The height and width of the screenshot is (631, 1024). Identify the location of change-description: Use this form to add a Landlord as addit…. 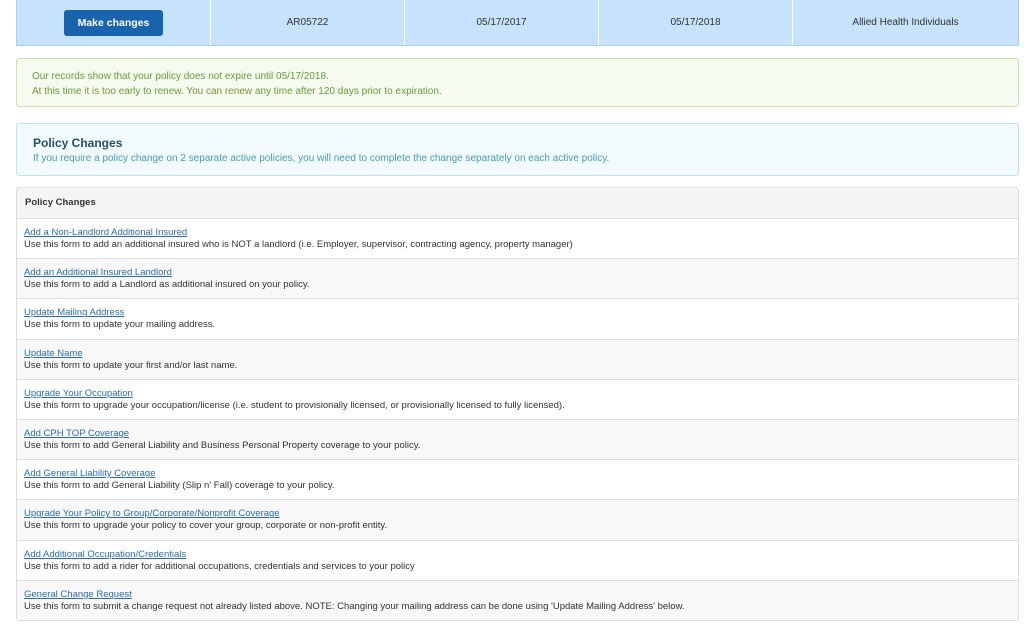
(167, 285).